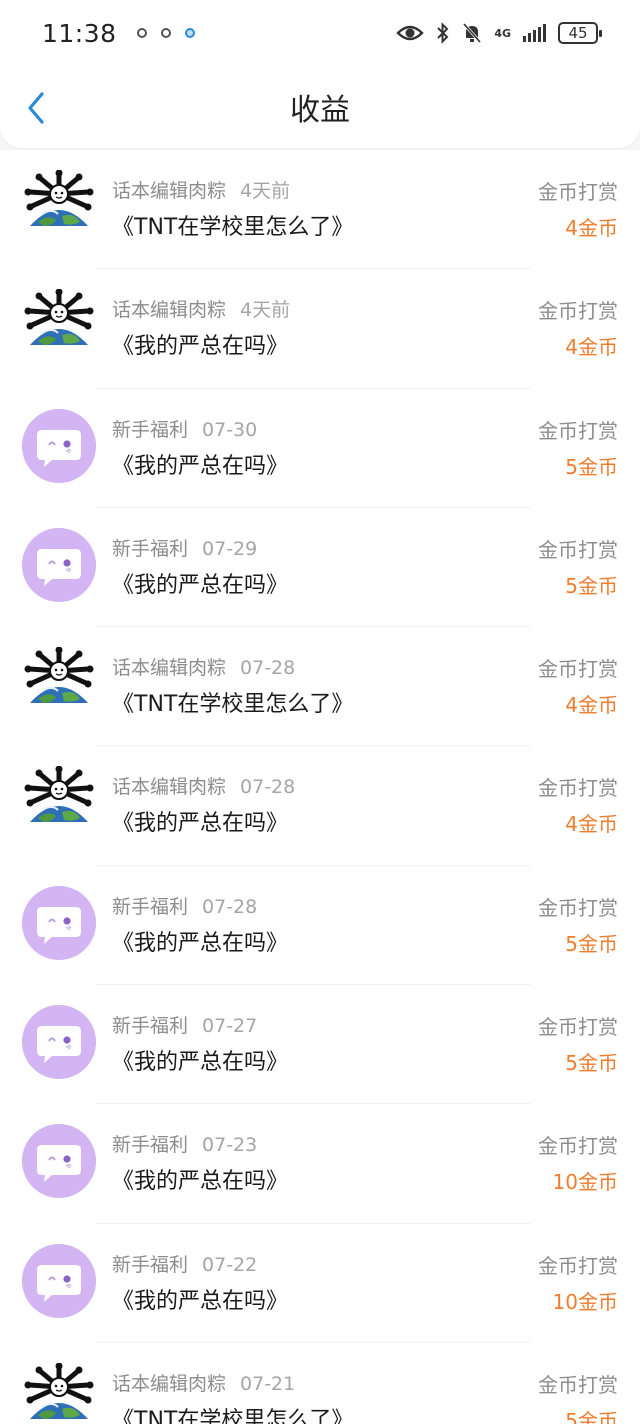 The image size is (640, 1424). Describe the element at coordinates (320, 1283) in the screenshot. I see `earnings-list-item: 新手福利 07-22 《我的严总在吗》 金币打赏 10金币` at that location.